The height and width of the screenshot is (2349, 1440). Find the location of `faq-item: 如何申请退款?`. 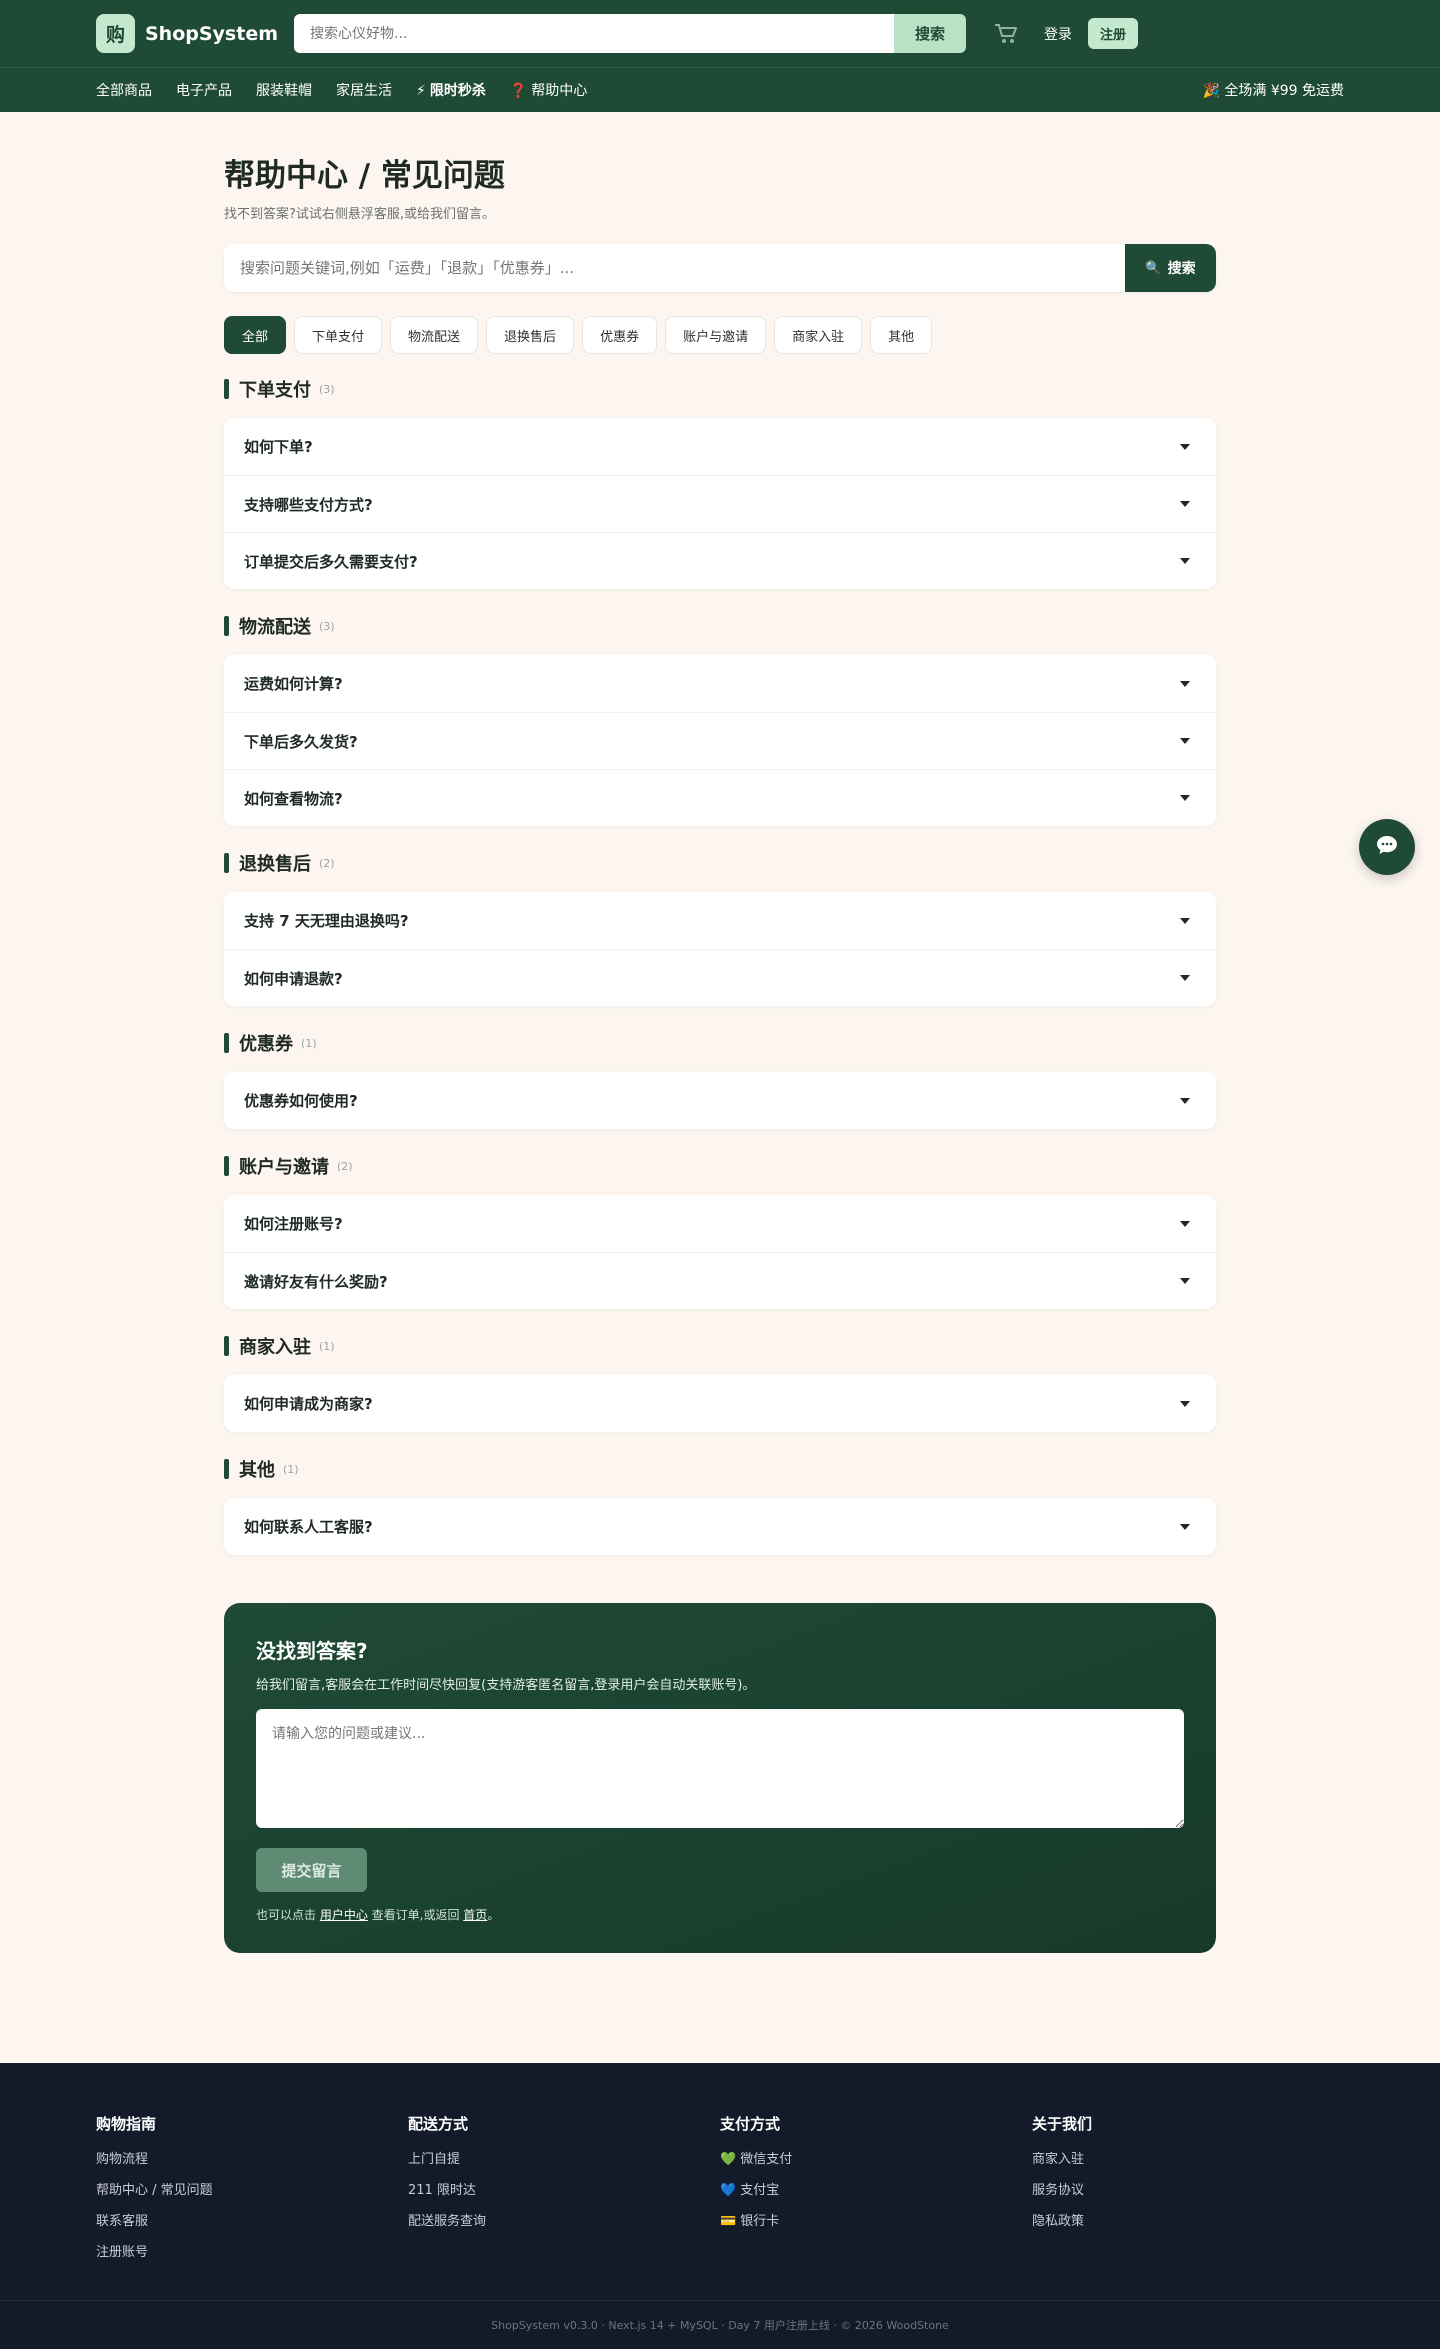

faq-item: 如何申请退款? is located at coordinates (720, 977).